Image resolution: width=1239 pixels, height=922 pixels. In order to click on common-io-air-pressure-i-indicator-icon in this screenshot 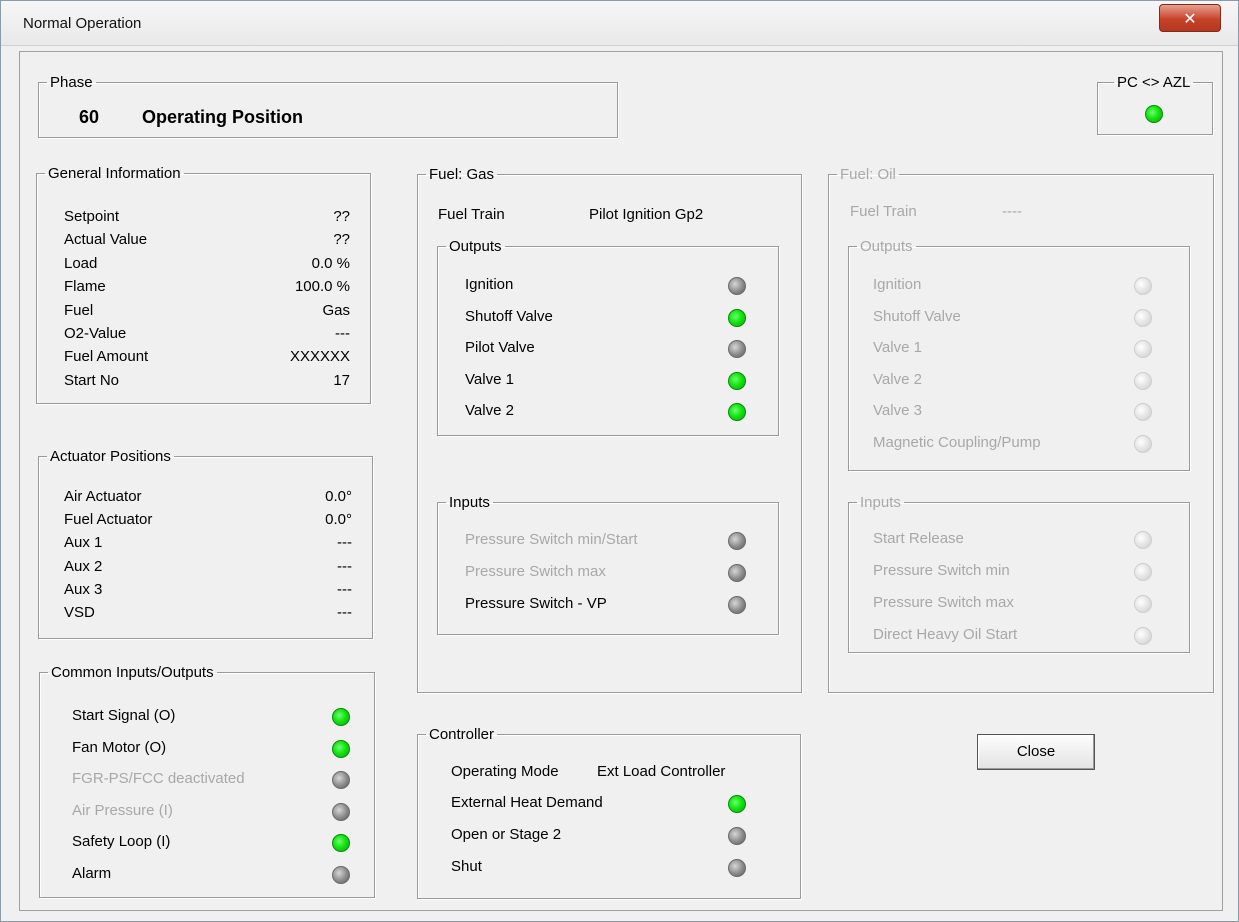, I will do `click(341, 811)`.